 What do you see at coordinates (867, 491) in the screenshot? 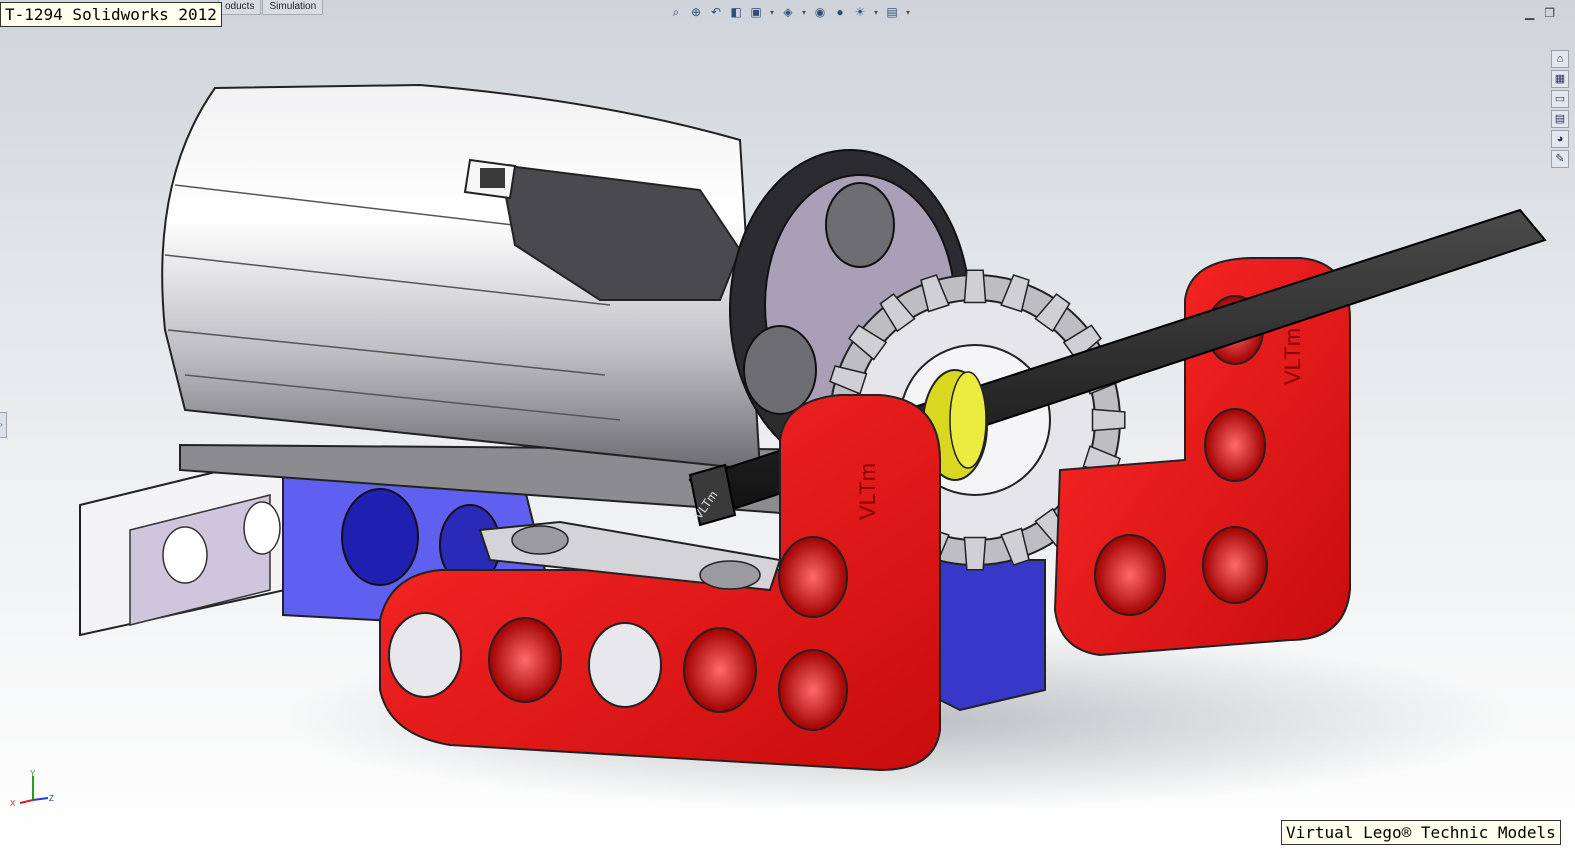
I see `liftarm-logo-front: VLTm` at bounding box center [867, 491].